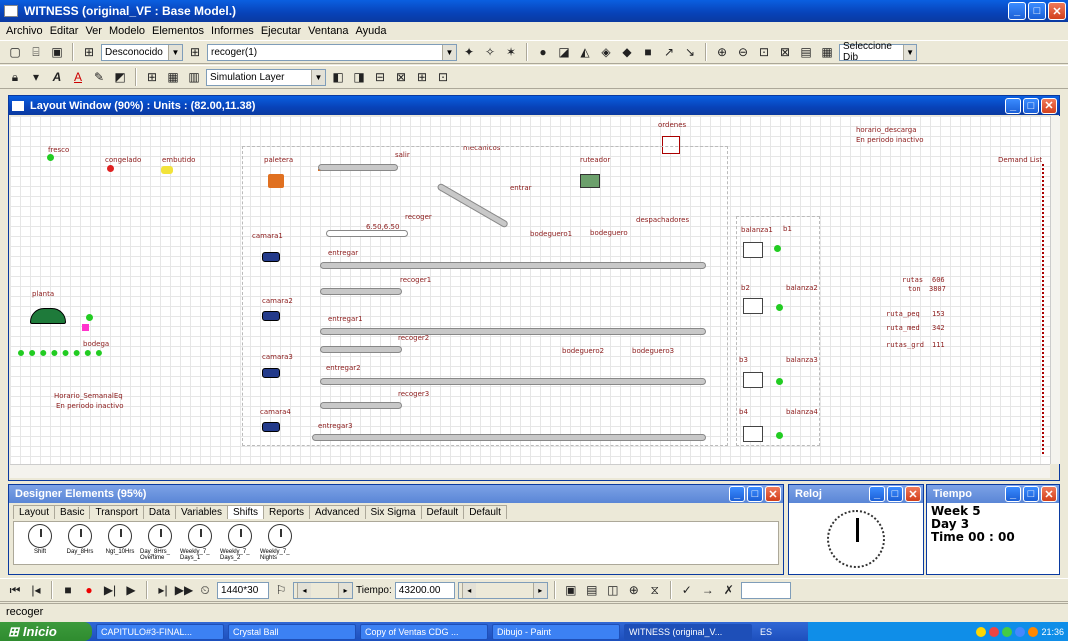  Describe the element at coordinates (93, 31) in the screenshot. I see `menu-ver: Ver` at that location.